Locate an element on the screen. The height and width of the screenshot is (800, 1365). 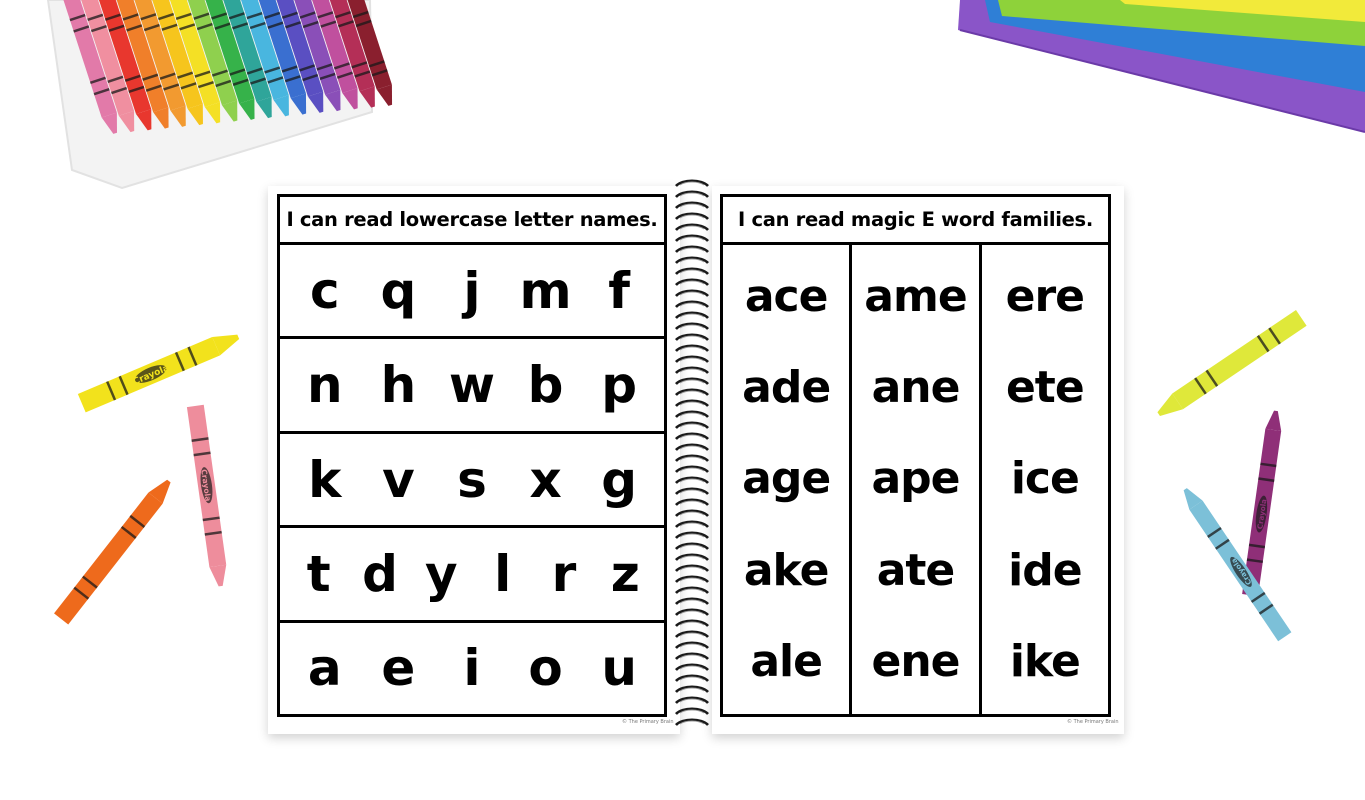
letter-cell: y is located at coordinates (441, 573).